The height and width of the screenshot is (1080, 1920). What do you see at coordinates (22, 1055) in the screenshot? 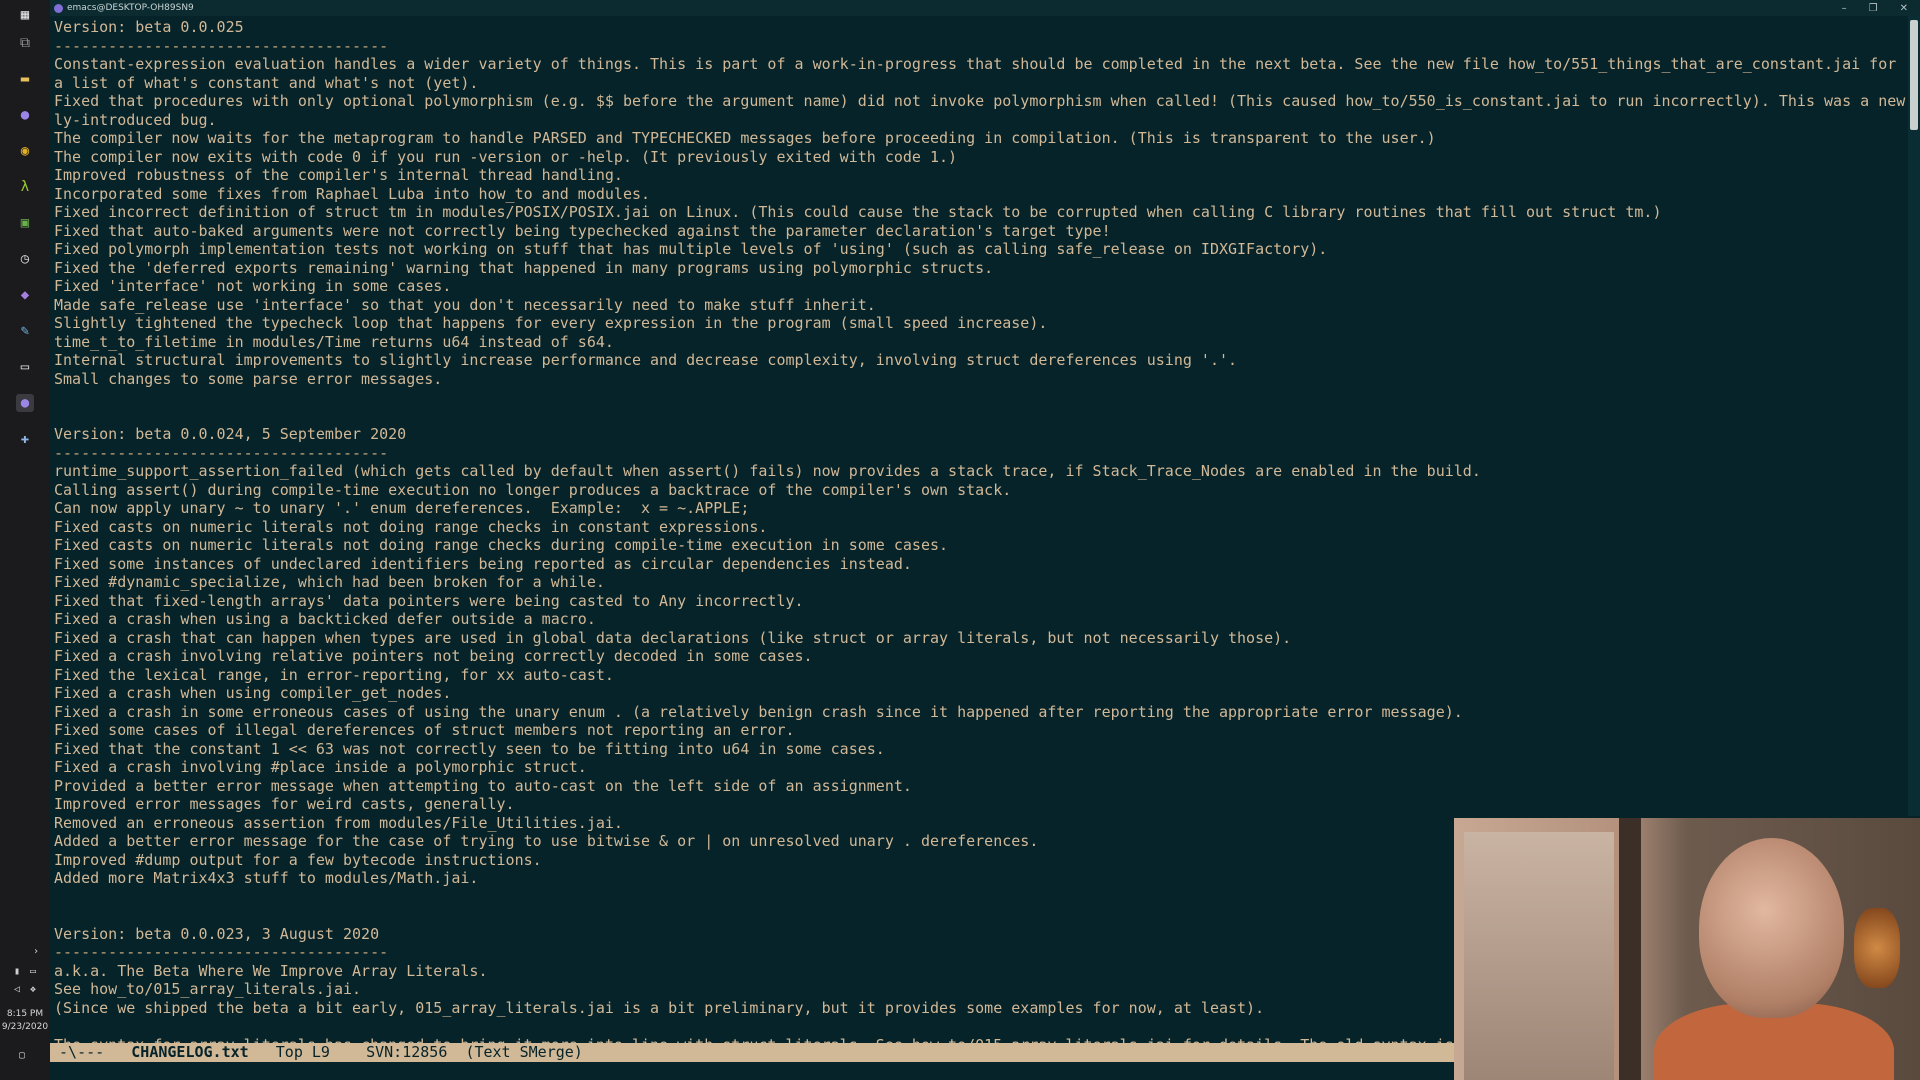
I see `notifications-icon: ▢` at bounding box center [22, 1055].